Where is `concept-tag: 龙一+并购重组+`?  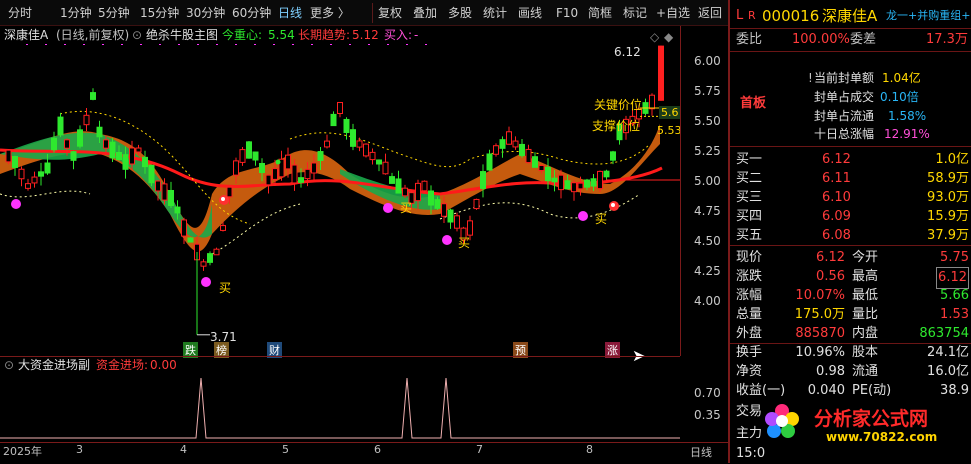 concept-tag: 龙一+并购重组+ is located at coordinates (928, 16).